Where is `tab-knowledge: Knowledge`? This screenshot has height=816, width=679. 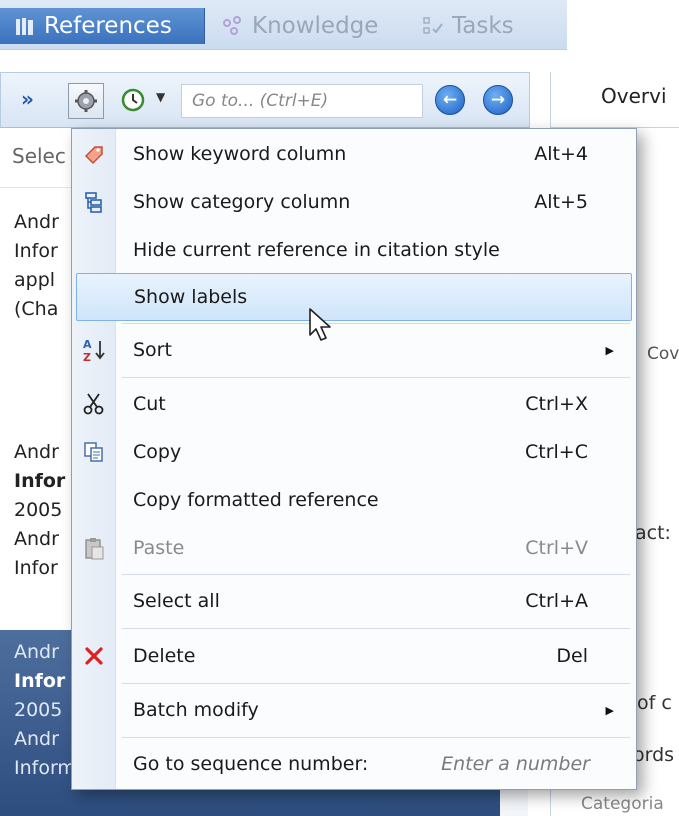
tab-knowledge: Knowledge is located at coordinates (300, 26).